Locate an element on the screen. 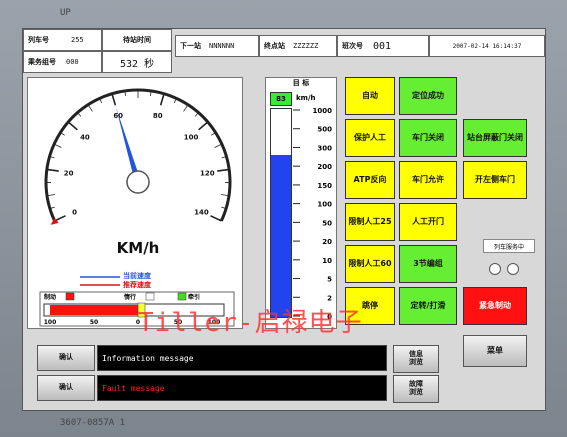  auto-button: 自动 is located at coordinates (370, 96).